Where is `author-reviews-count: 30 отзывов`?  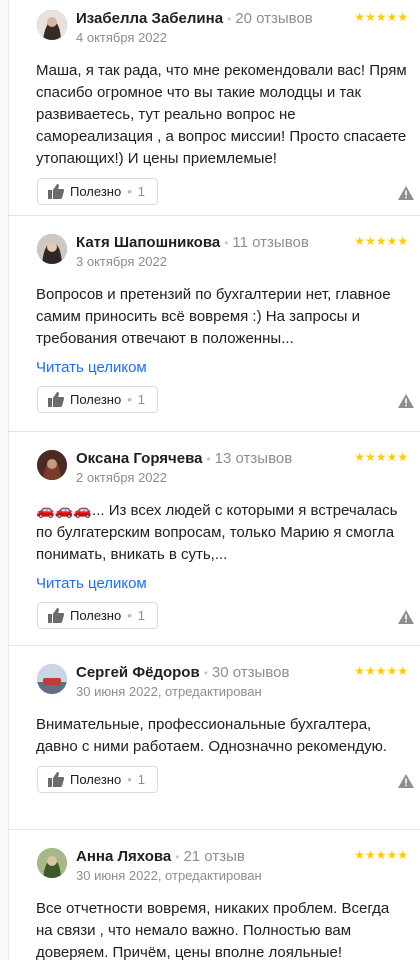 author-reviews-count: 30 отзывов is located at coordinates (250, 672).